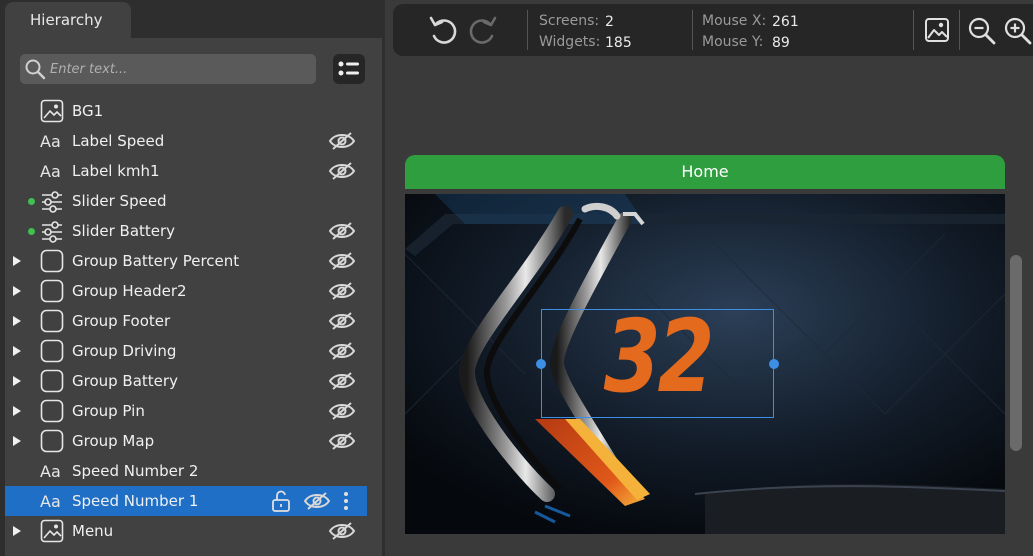  Describe the element at coordinates (733, 42) in the screenshot. I see `mouse-y-label: Mouse Y:` at that location.